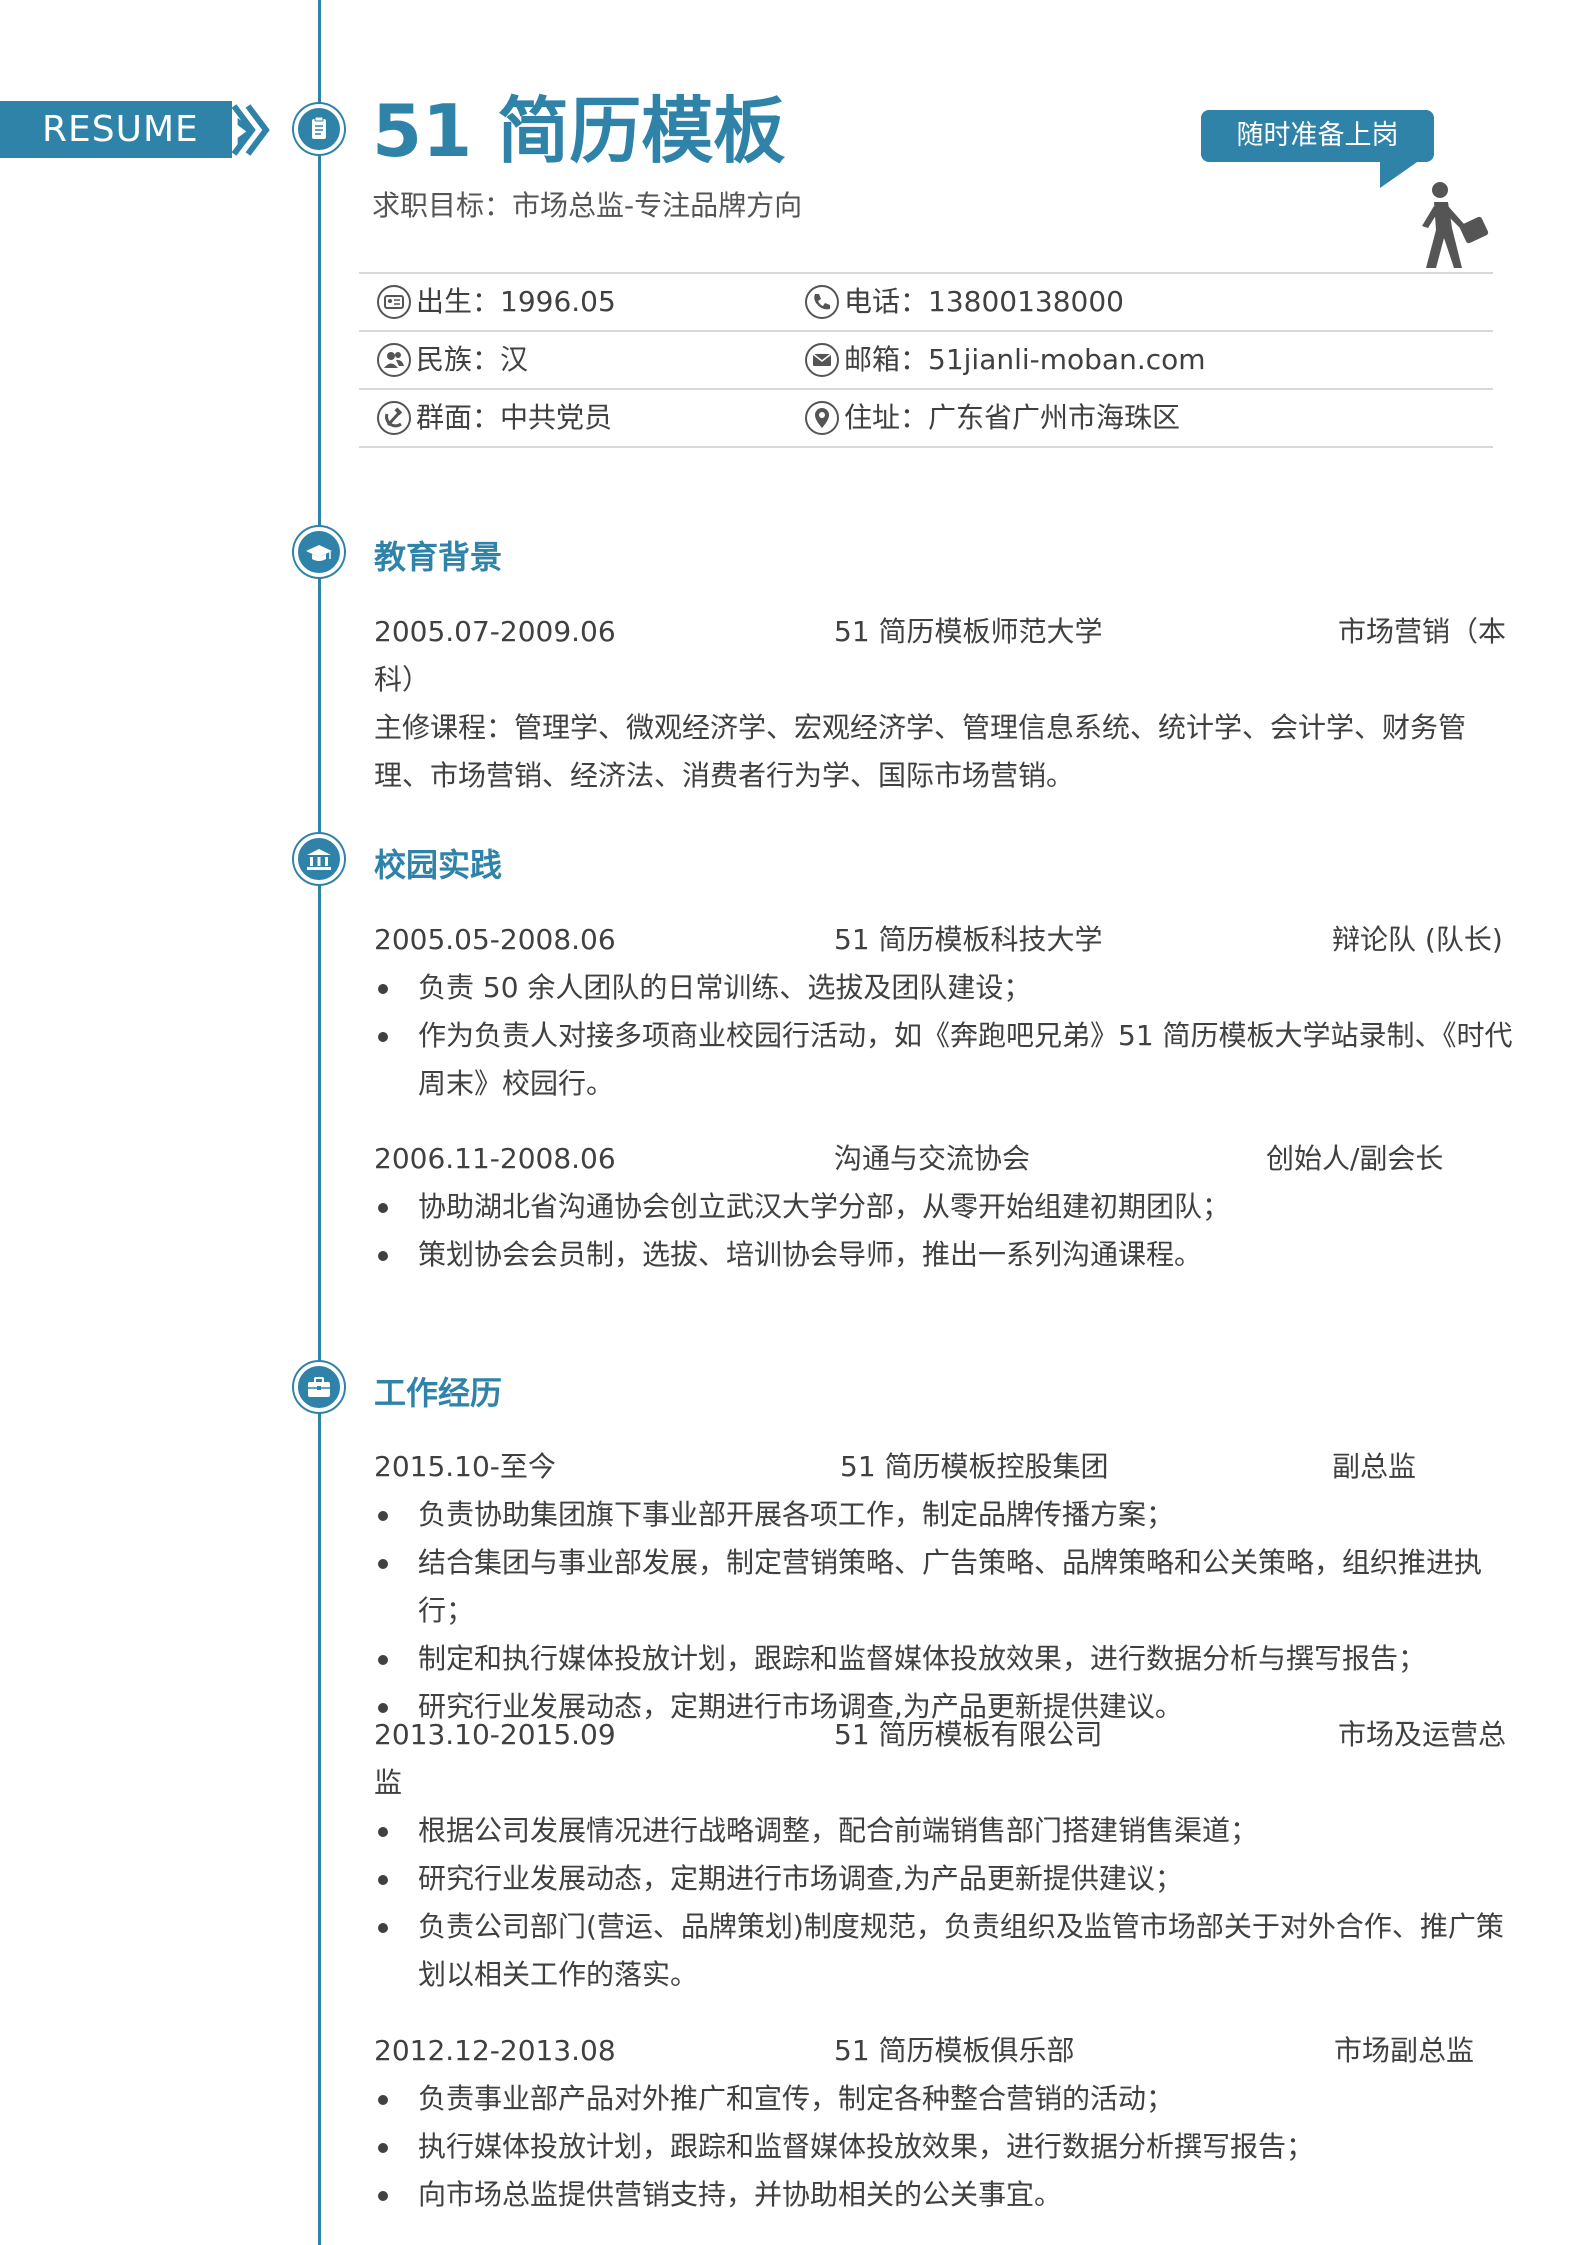 This screenshot has height=2245, width=1587. I want to click on info-address-text: 住址：广东省广州市海珠区, so click(1012, 417).